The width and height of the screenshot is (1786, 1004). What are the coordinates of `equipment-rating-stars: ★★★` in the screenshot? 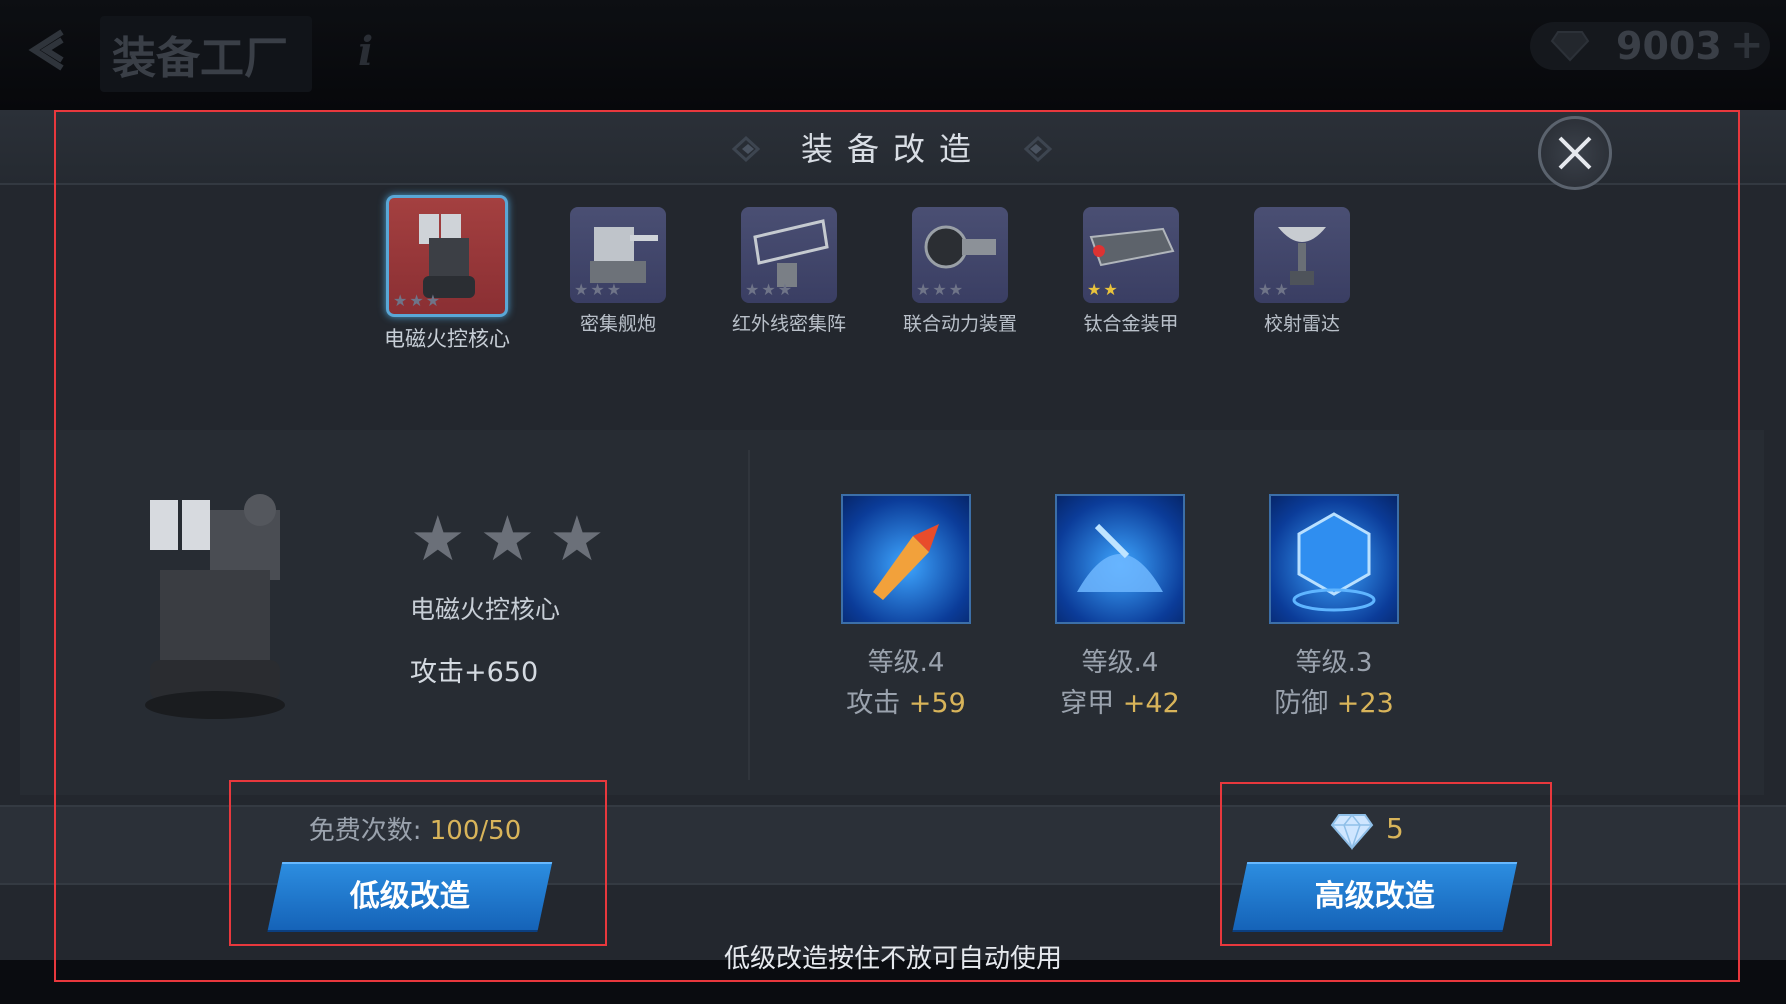 It's located at (514, 538).